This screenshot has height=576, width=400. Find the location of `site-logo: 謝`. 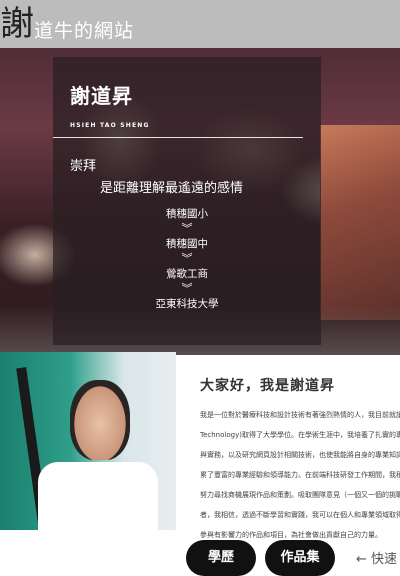

site-logo: 謝 is located at coordinates (17, 24).